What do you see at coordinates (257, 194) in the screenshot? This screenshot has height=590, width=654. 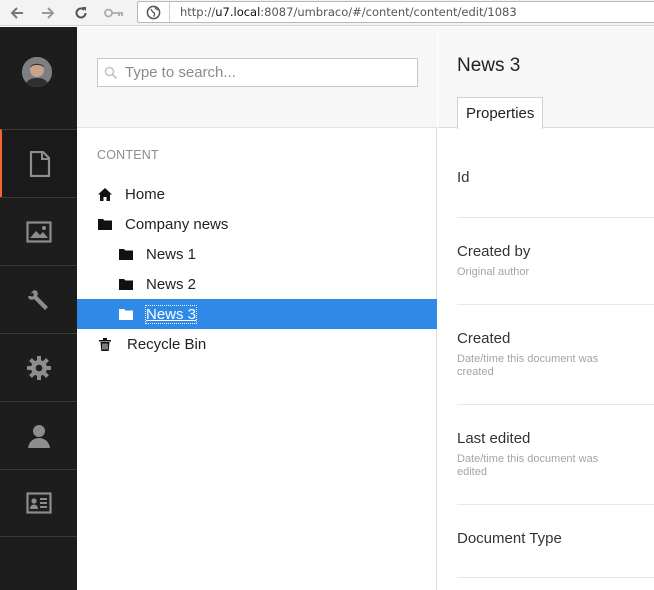 I see `tree-item-home: Home` at bounding box center [257, 194].